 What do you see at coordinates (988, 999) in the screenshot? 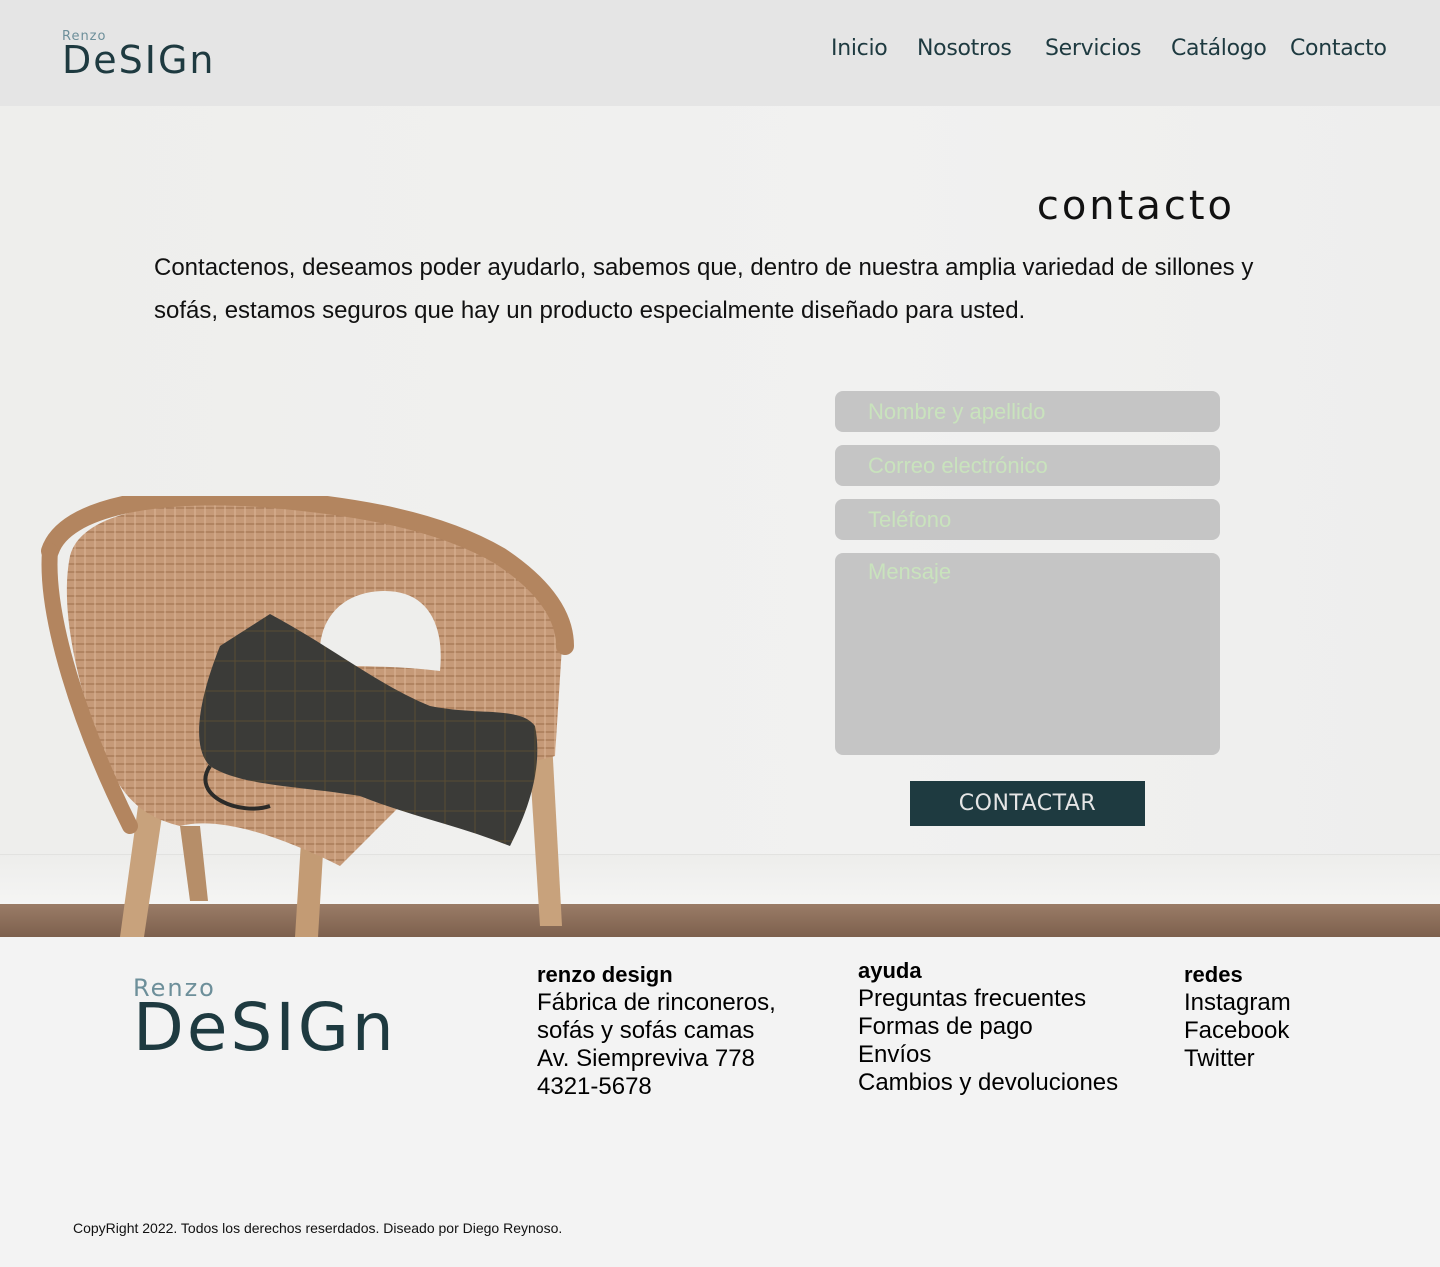
I see `footer-link-faq: Preguntas frecuentes` at bounding box center [988, 999].